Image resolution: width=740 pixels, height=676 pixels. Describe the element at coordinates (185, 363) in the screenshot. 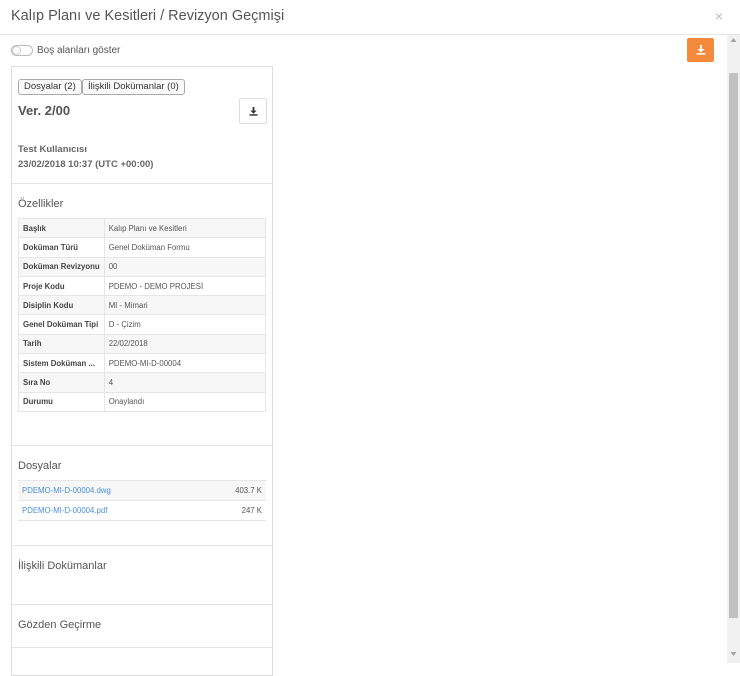

I see `property-value: PDEMO-MI-D-00004` at that location.